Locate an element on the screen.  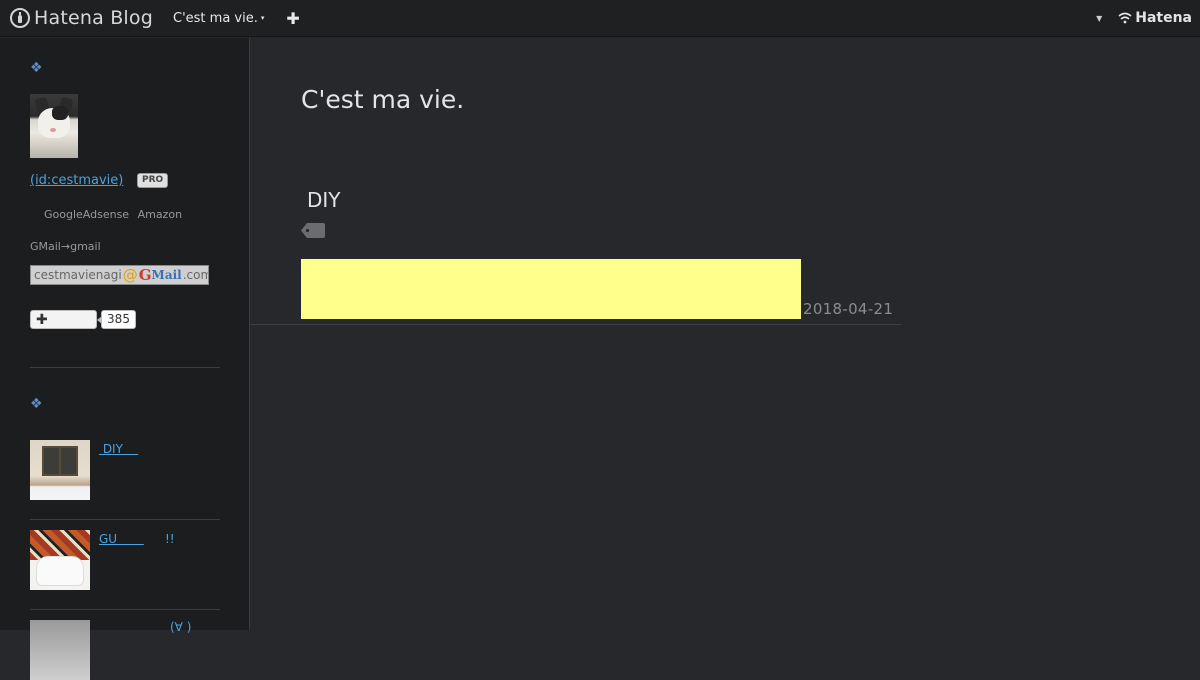
gmail-note: GMail→gmail is located at coordinates (65, 246).